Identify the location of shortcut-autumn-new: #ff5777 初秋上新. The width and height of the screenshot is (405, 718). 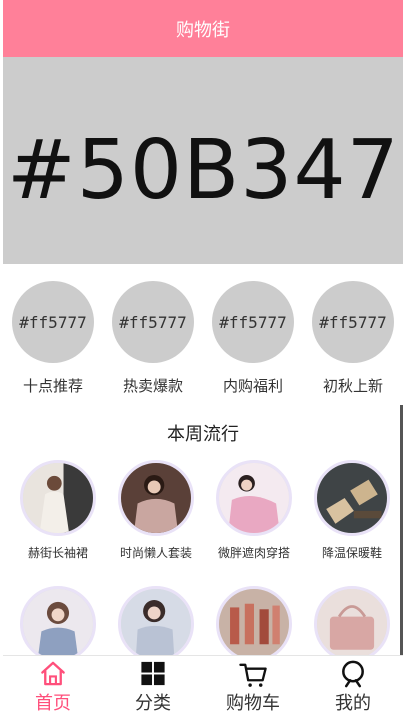
(353, 338).